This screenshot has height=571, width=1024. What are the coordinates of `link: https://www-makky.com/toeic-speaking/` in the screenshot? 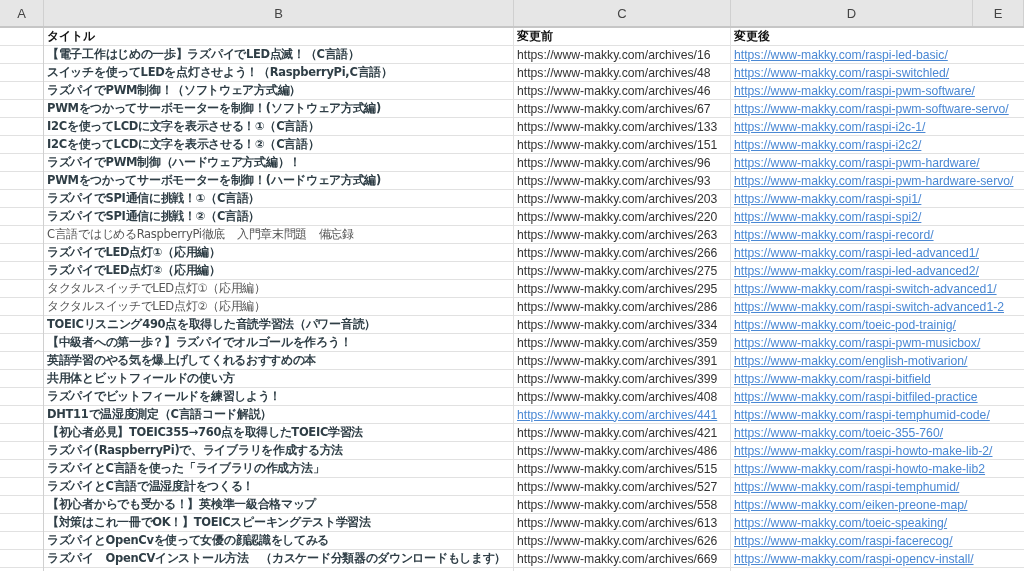 It's located at (841, 522).